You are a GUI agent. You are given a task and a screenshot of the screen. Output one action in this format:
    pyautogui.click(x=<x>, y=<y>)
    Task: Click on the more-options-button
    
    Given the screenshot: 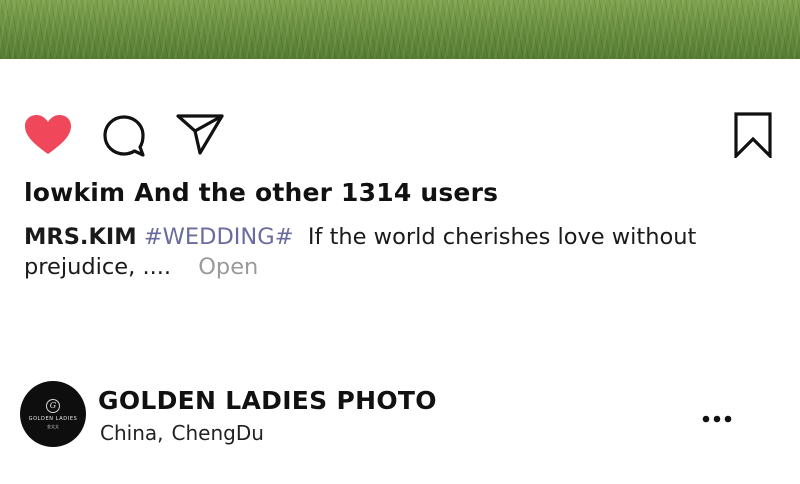 What is the action you would take?
    pyautogui.click(x=717, y=417)
    